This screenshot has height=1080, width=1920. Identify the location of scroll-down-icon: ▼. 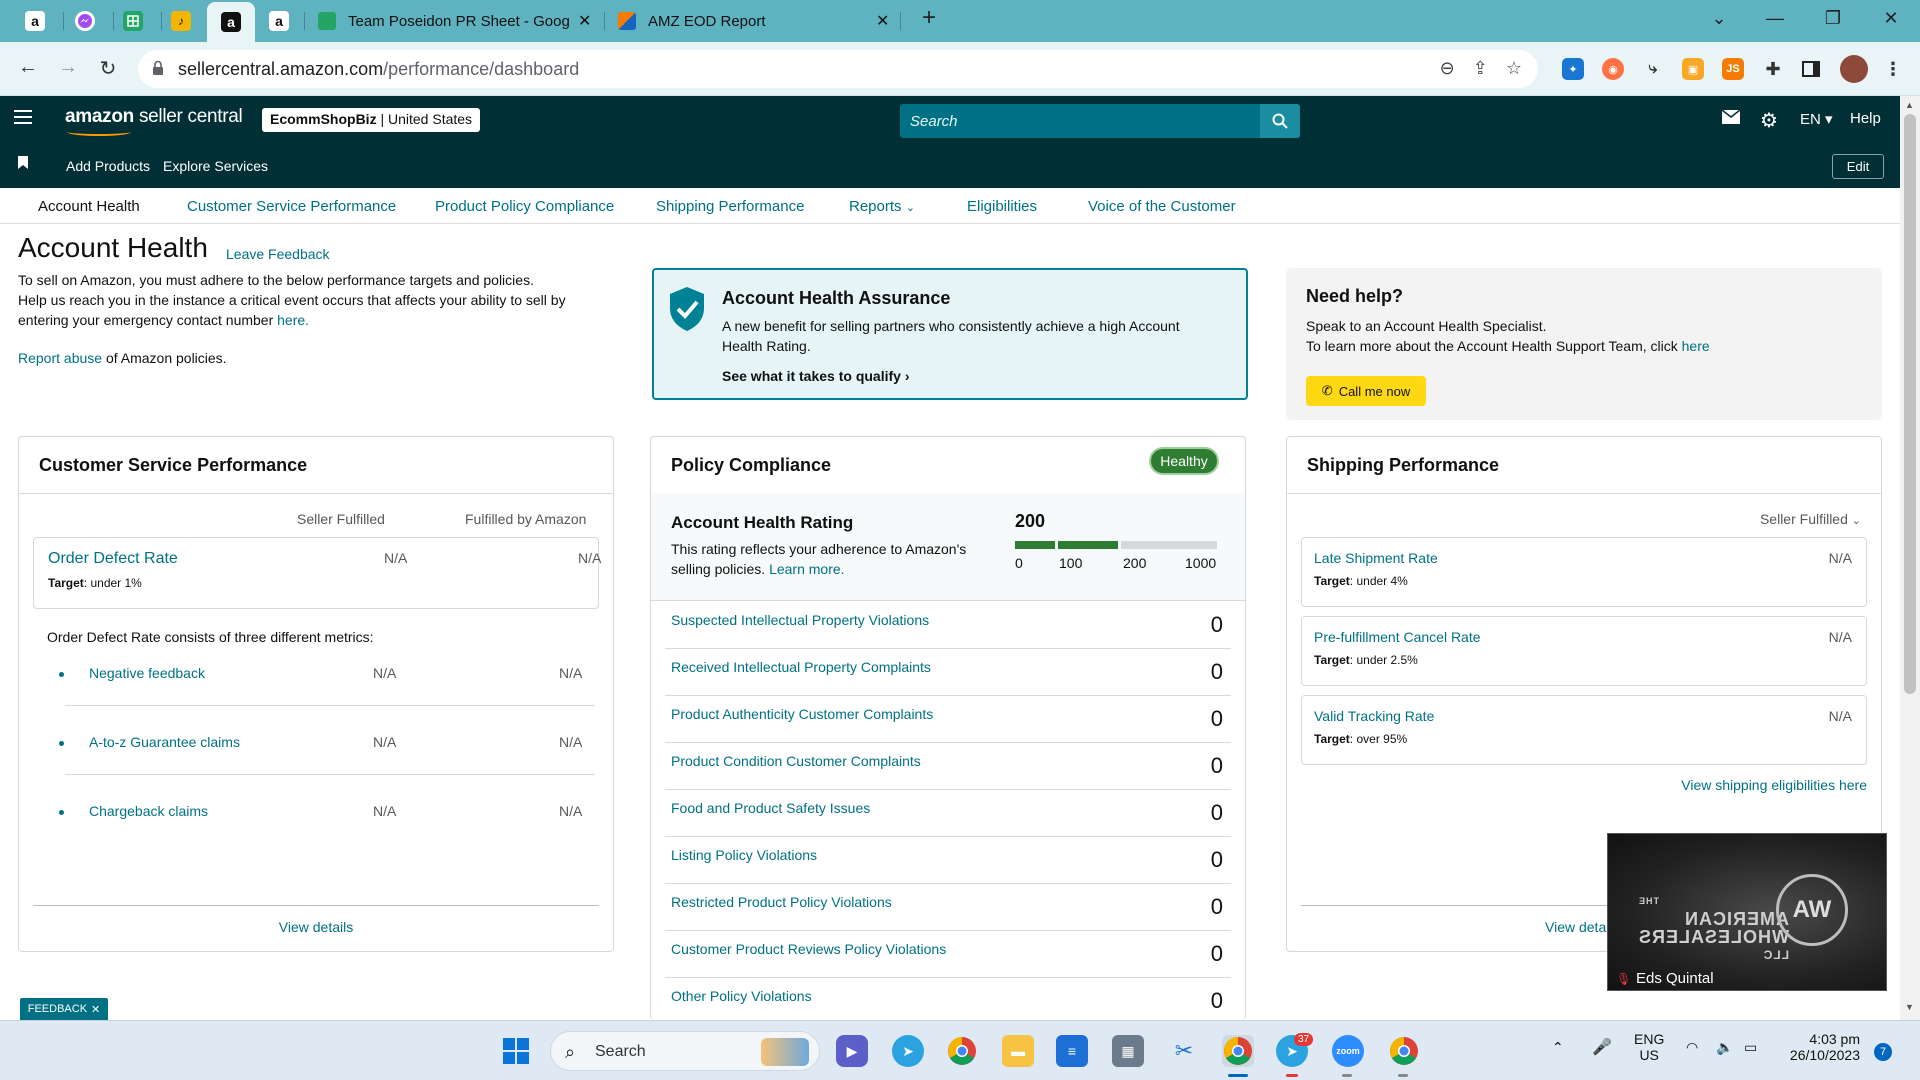
(1909, 1007).